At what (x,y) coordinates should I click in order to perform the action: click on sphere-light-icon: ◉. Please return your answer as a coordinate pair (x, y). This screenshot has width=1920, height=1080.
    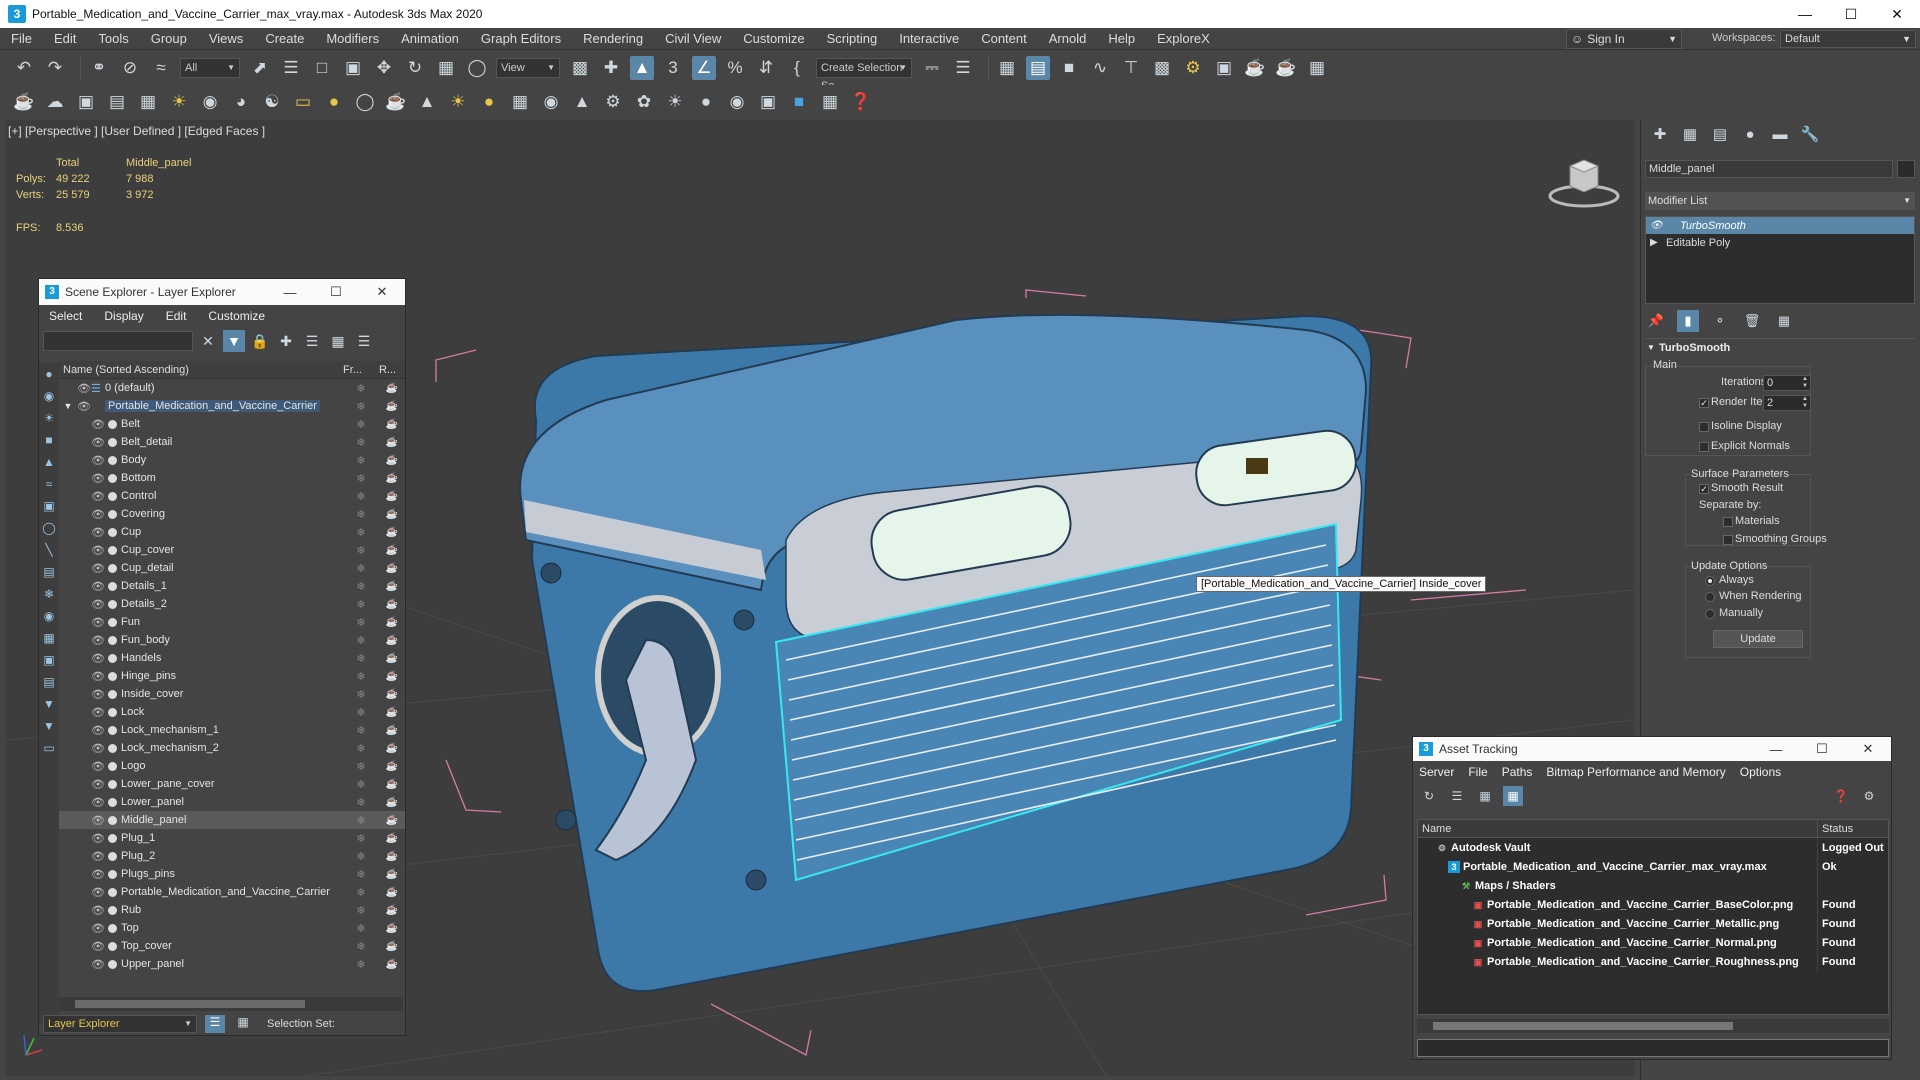
    Looking at the image, I should click on (210, 102).